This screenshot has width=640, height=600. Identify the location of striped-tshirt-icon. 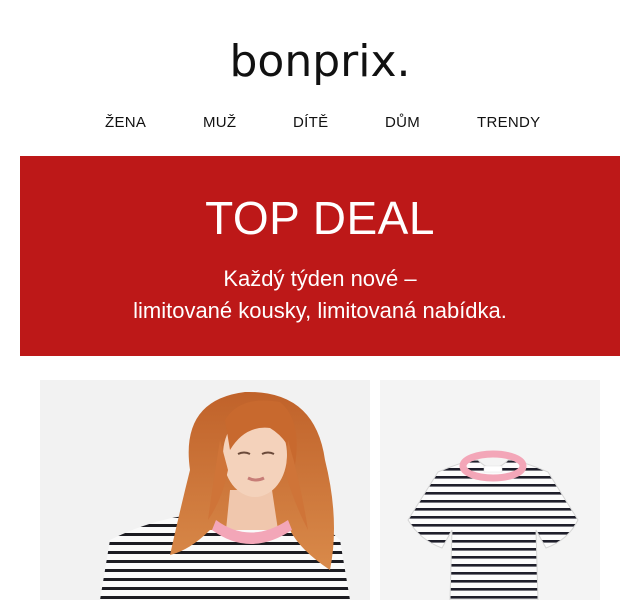
(490, 490).